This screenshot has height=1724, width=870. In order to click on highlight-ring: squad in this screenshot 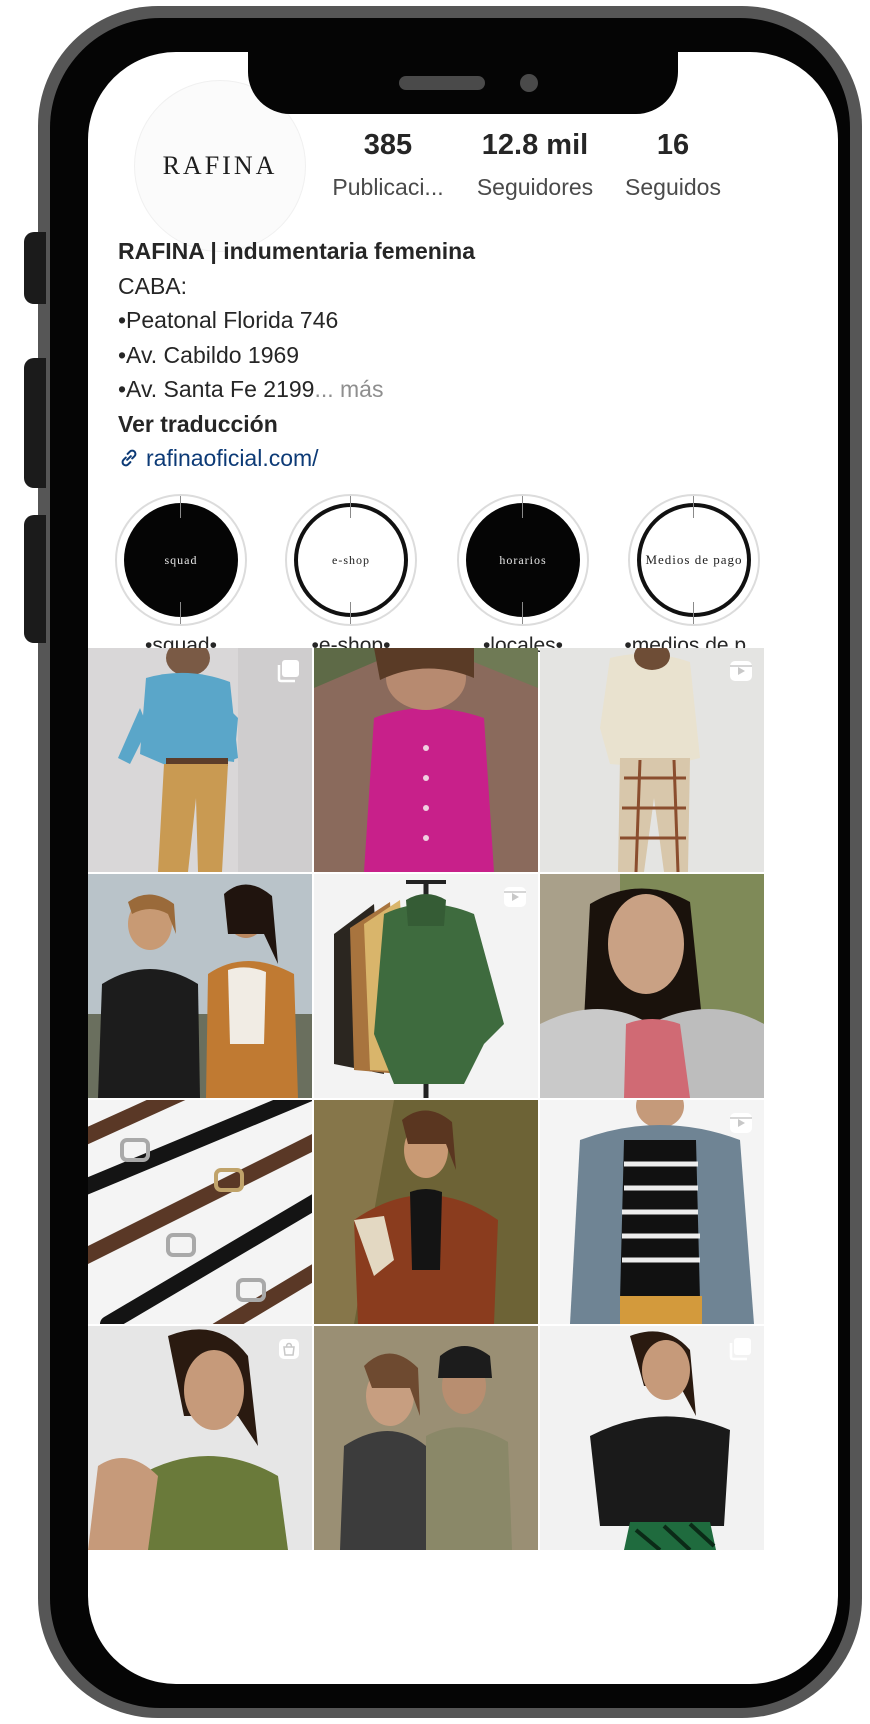, I will do `click(181, 560)`.